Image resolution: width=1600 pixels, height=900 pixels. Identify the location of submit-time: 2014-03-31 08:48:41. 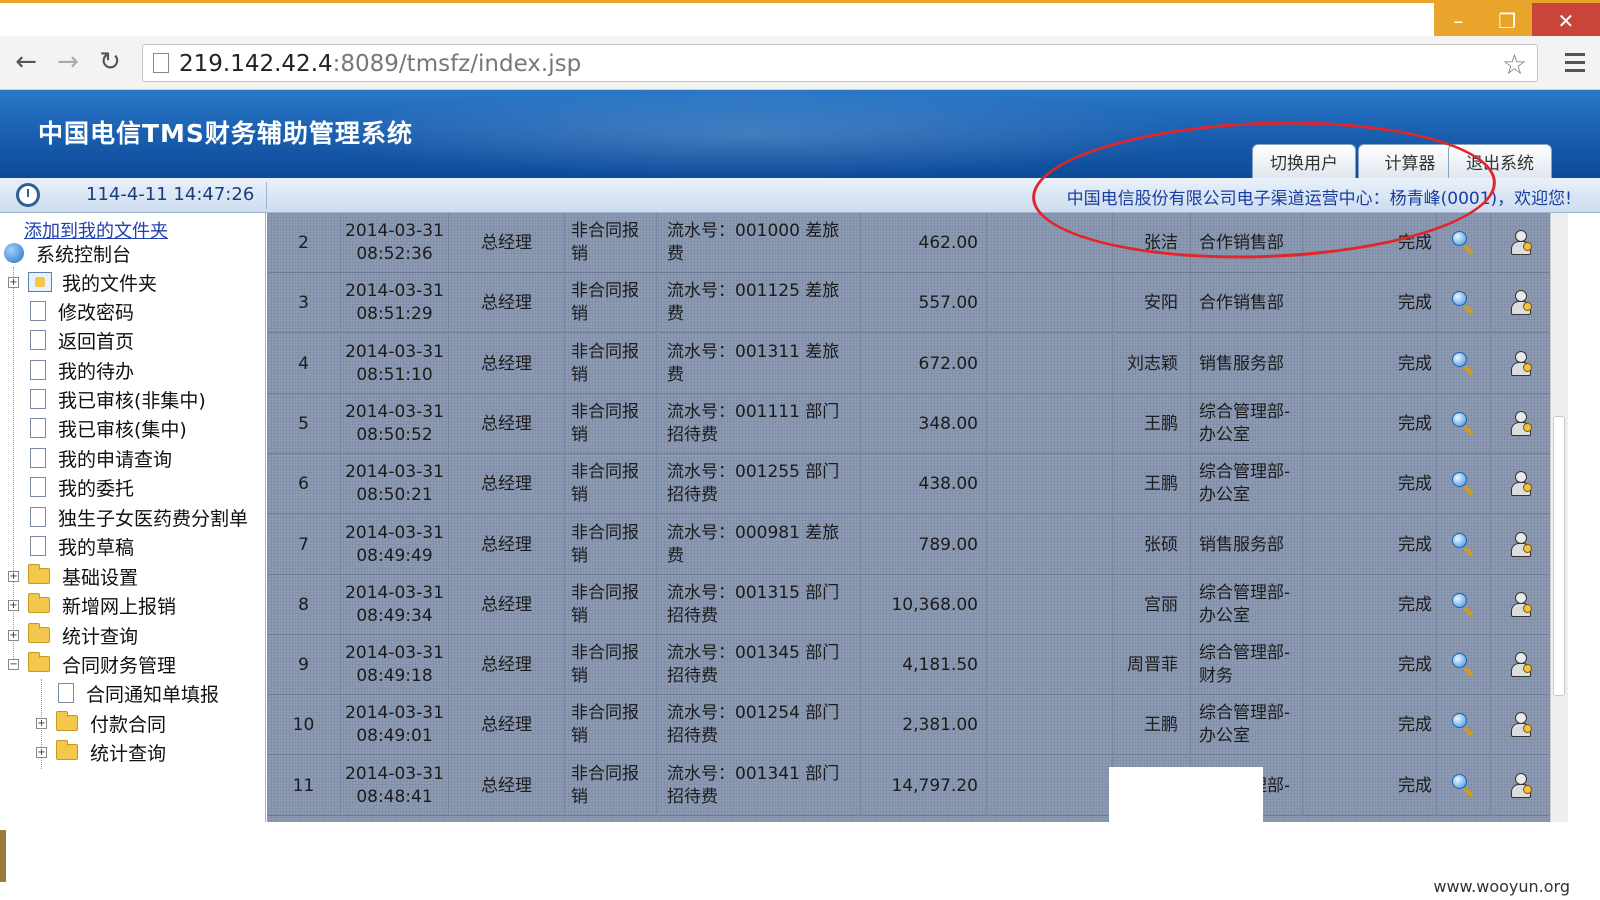
(395, 786).